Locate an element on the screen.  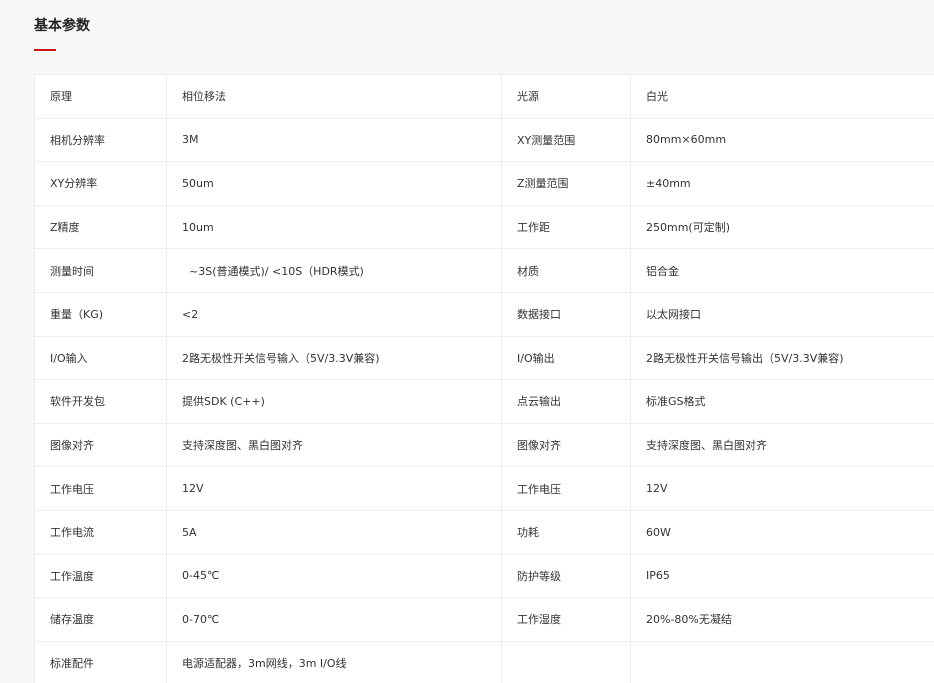
param-label: XY分辨率 is located at coordinates (100, 183).